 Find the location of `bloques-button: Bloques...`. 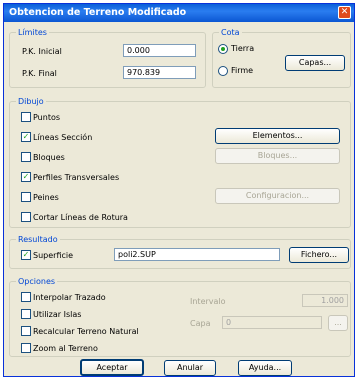

bloques-button: Bloques... is located at coordinates (277, 156).